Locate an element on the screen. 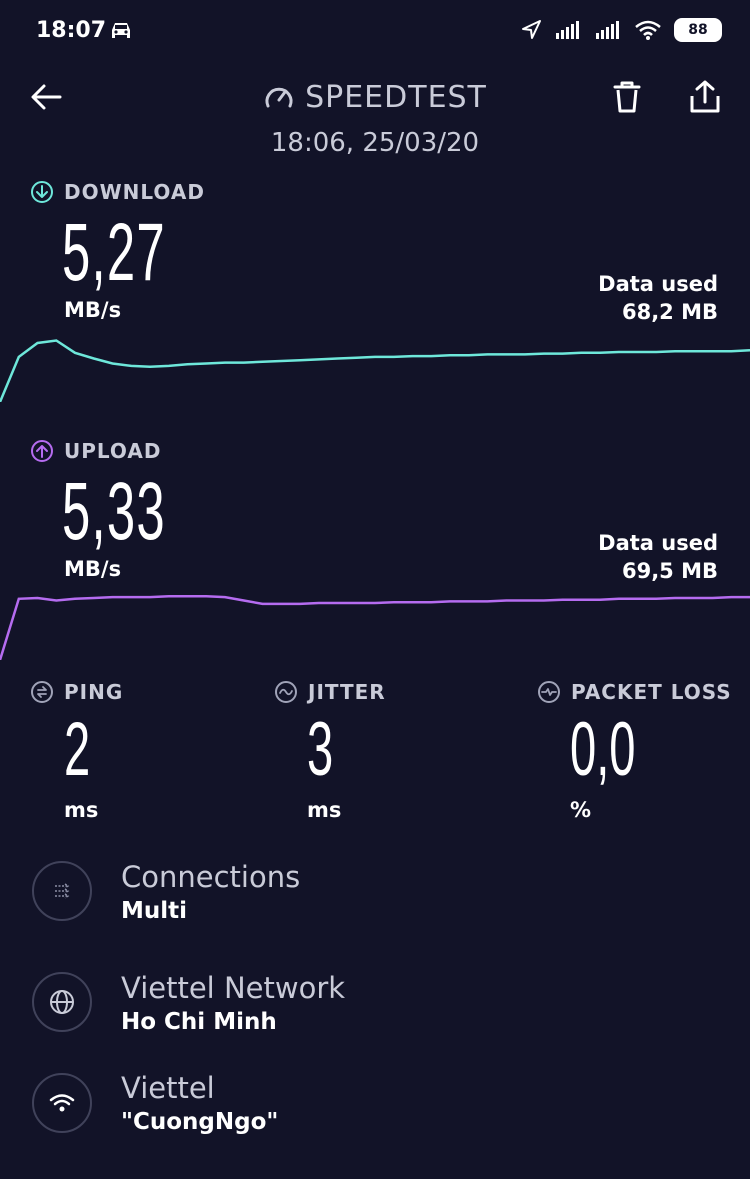 This screenshot has height=1179, width=750. connections-icon-circle is located at coordinates (62, 891).